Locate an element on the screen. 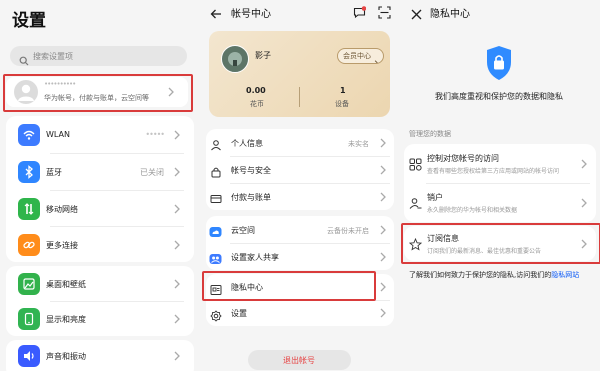 The image size is (600, 371). settings-item-value: 已关闭 is located at coordinates (152, 172).